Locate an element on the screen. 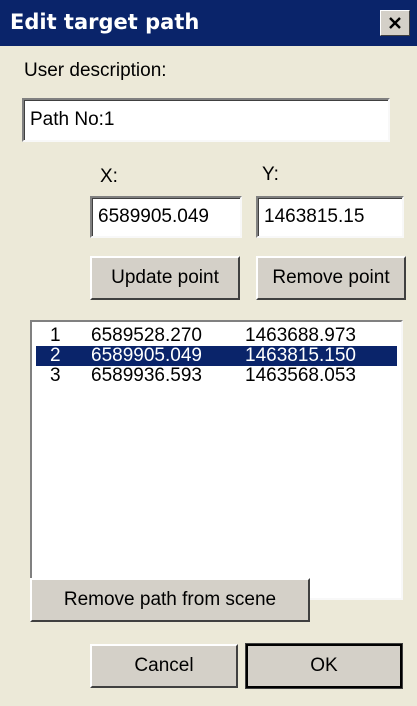 The height and width of the screenshot is (706, 417). ok-label: OK is located at coordinates (324, 665).